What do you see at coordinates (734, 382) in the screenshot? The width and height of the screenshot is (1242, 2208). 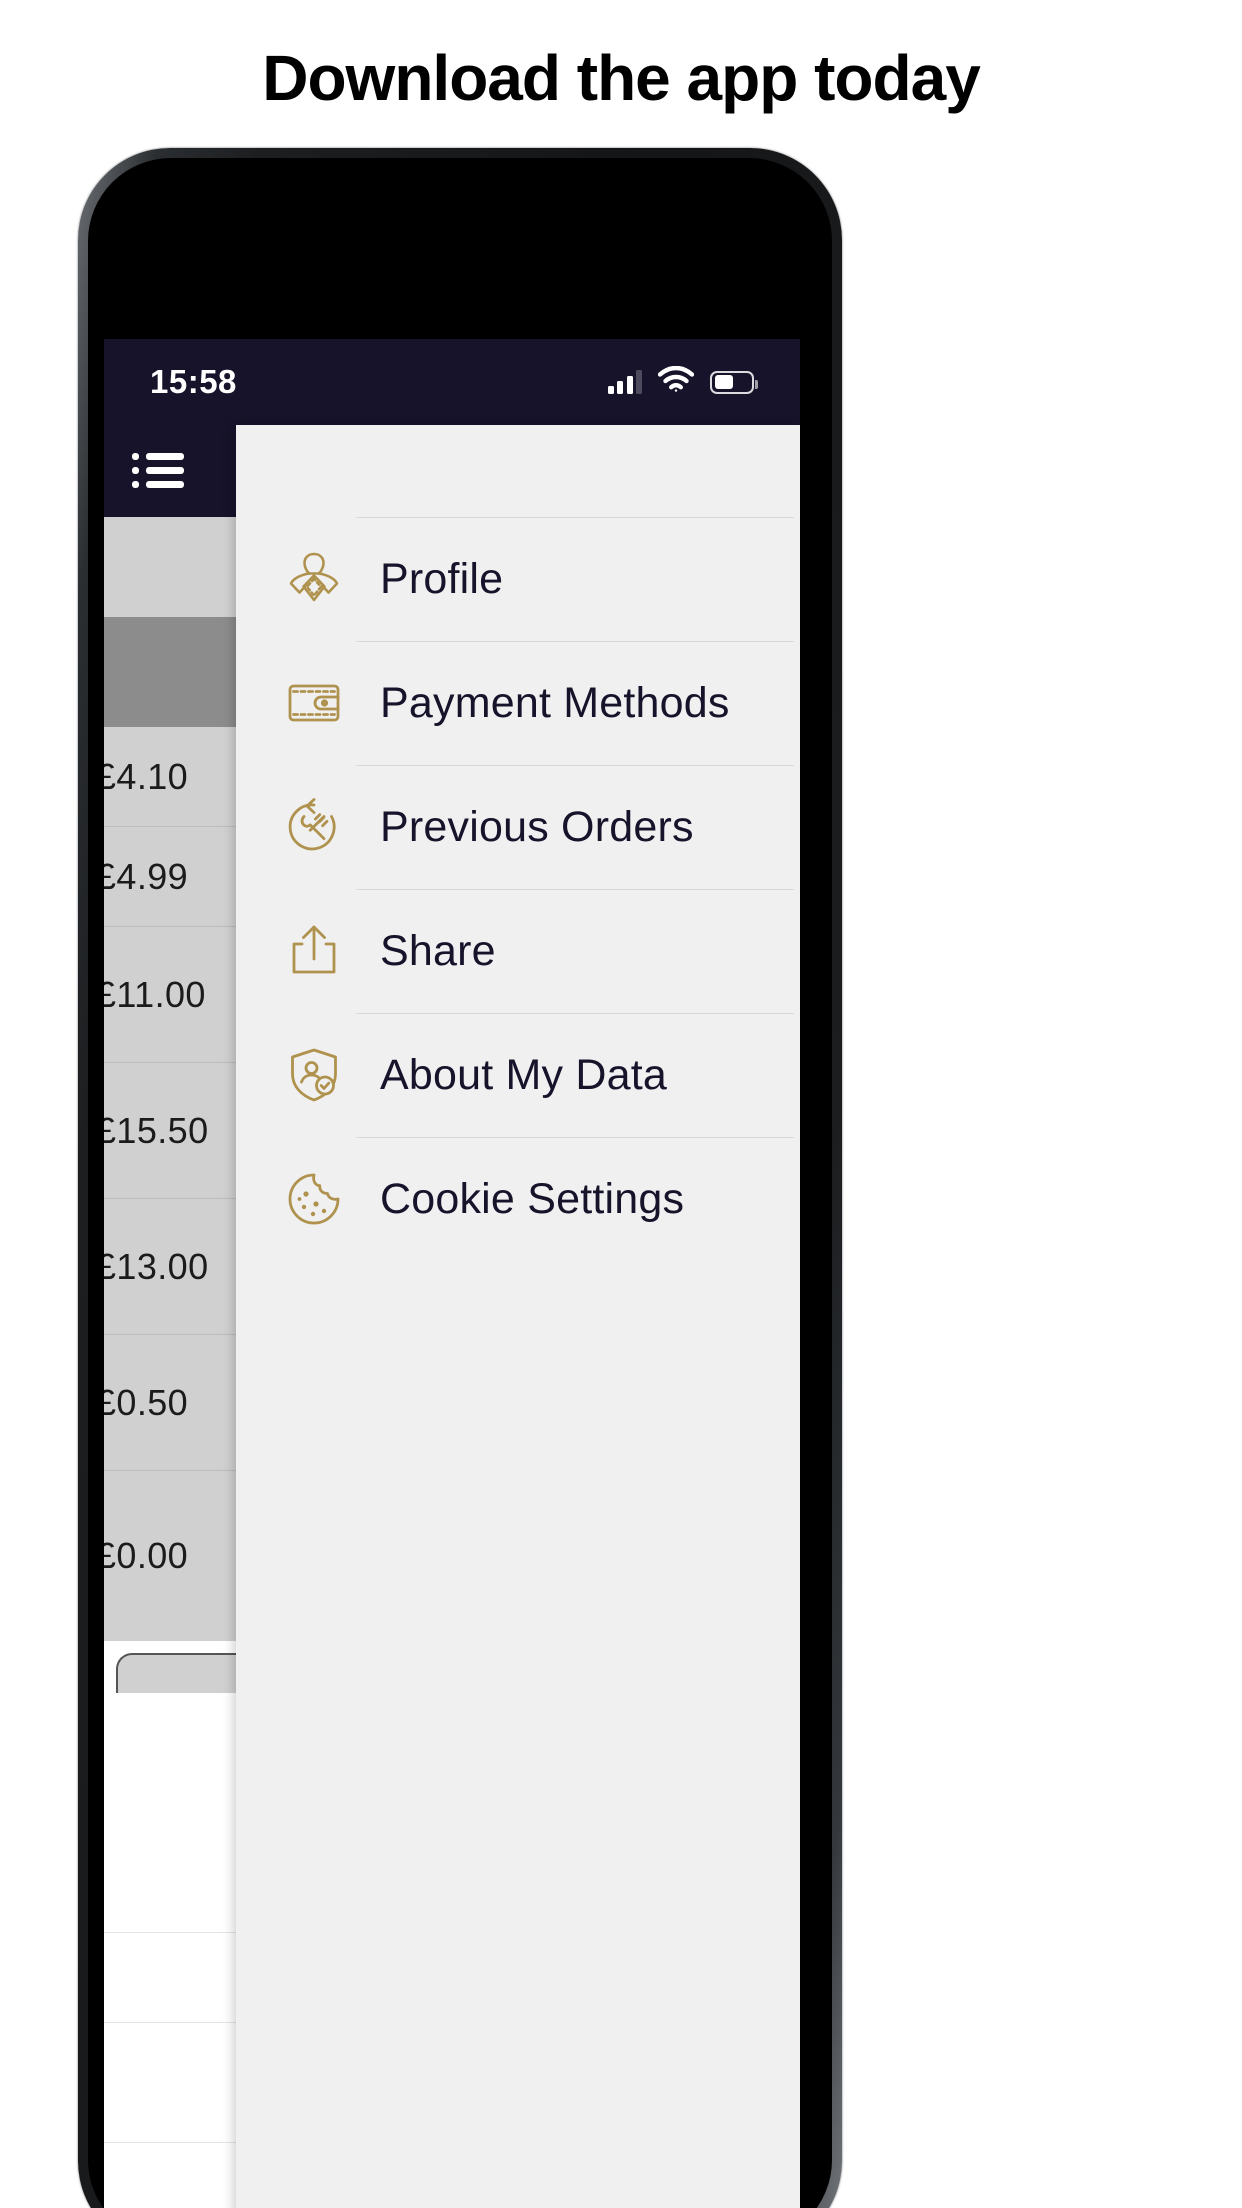 I see `battery-icon` at bounding box center [734, 382].